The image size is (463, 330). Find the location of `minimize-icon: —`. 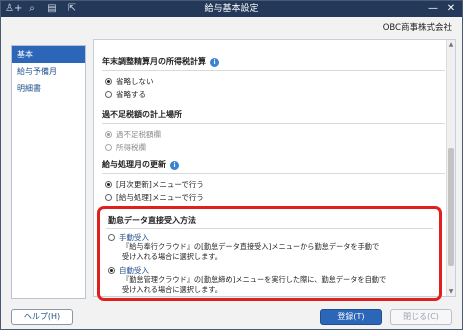

minimize-icon: — is located at coordinates (433, 9).